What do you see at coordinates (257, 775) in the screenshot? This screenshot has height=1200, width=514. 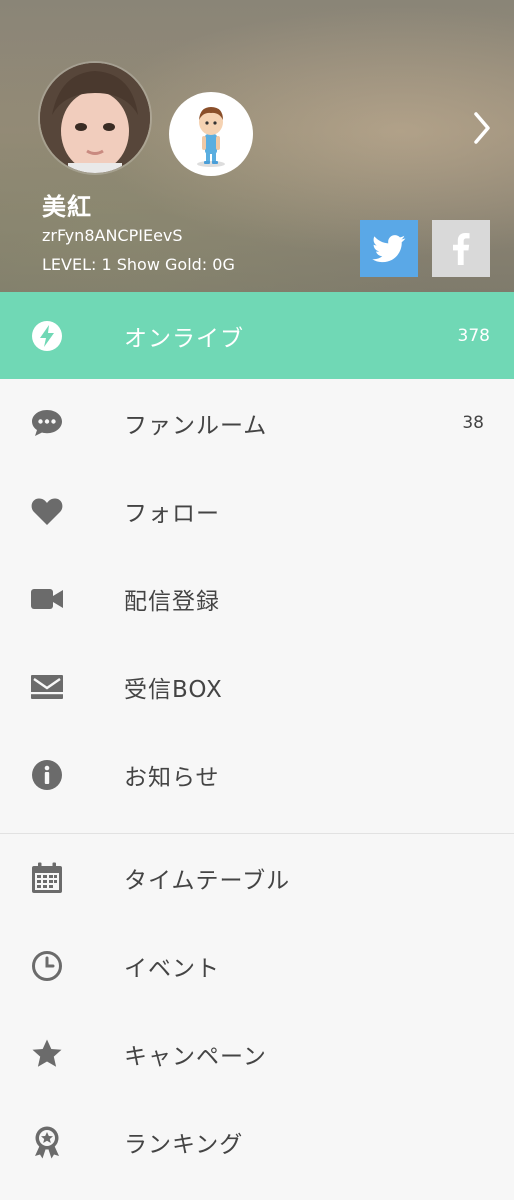 I see `menu-item-notice: お知らせ` at bounding box center [257, 775].